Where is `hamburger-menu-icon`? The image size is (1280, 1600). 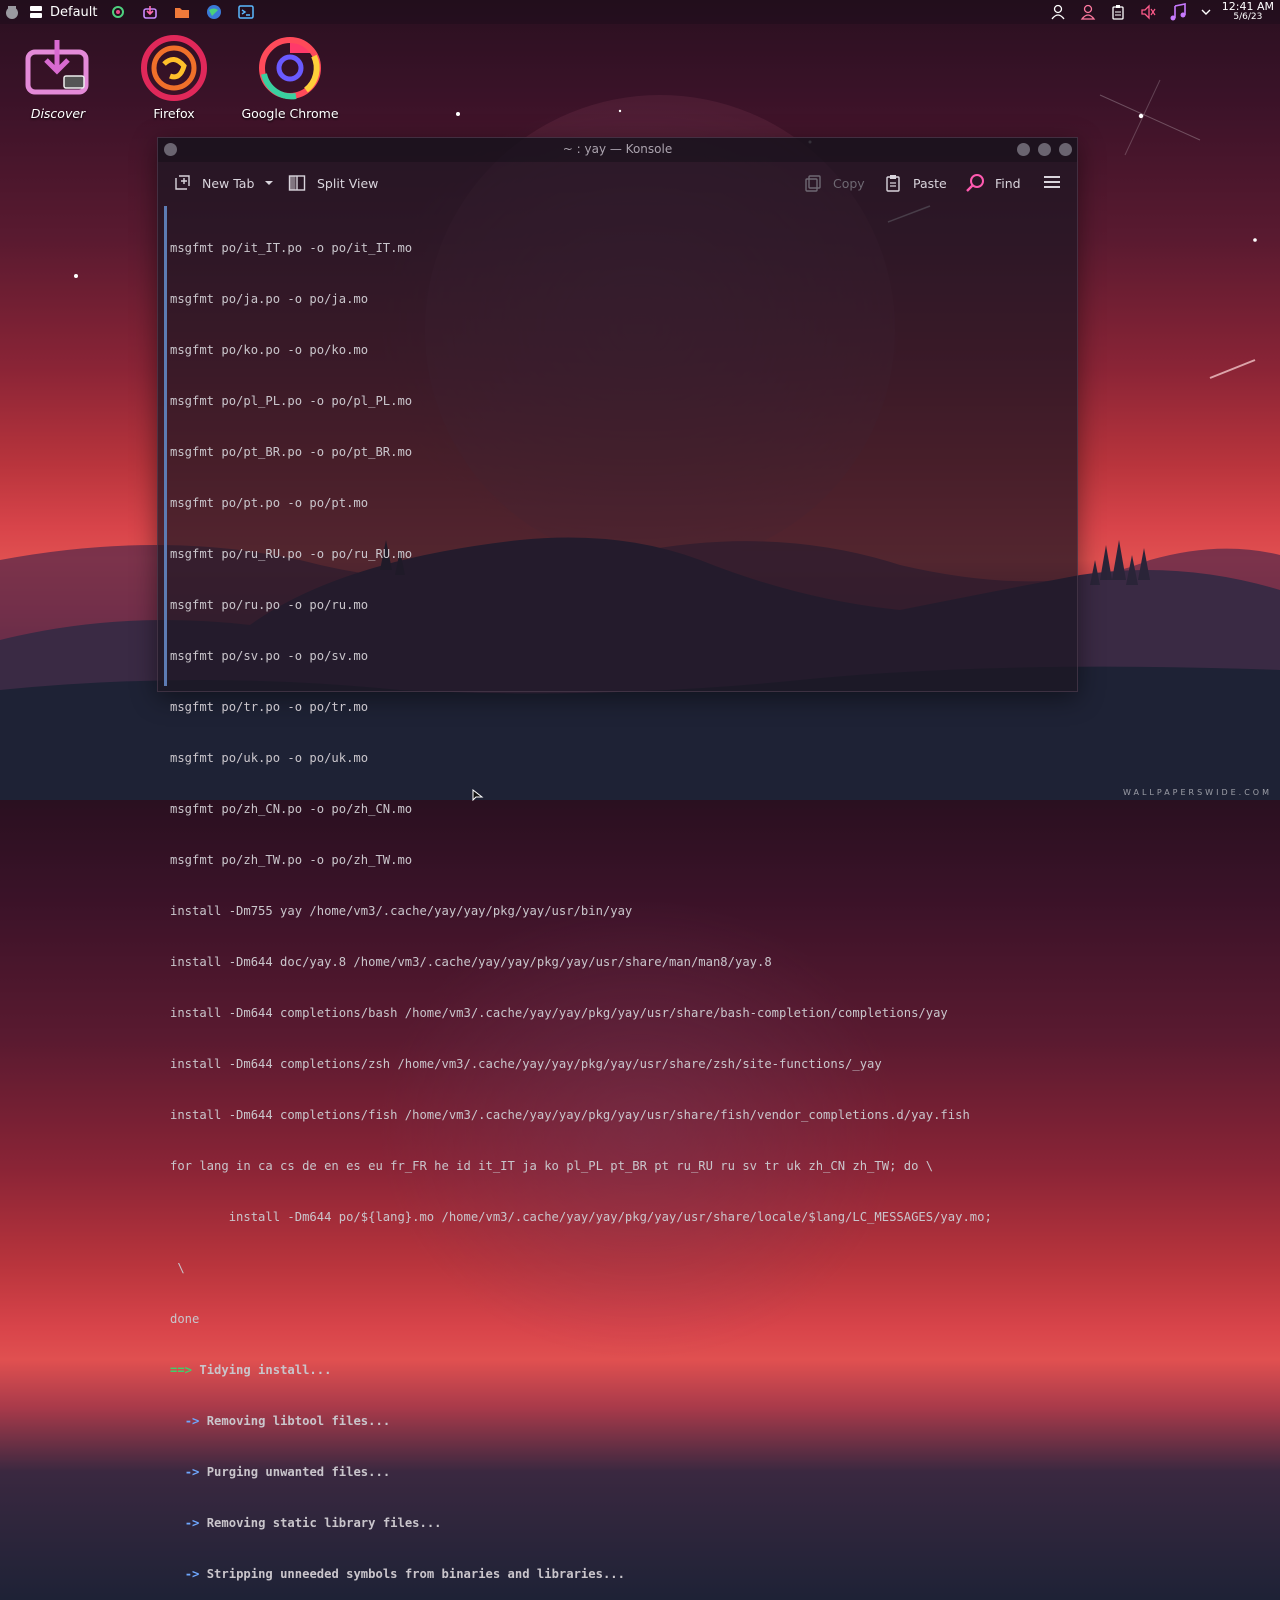
hamburger-menu-icon is located at coordinates (1052, 183).